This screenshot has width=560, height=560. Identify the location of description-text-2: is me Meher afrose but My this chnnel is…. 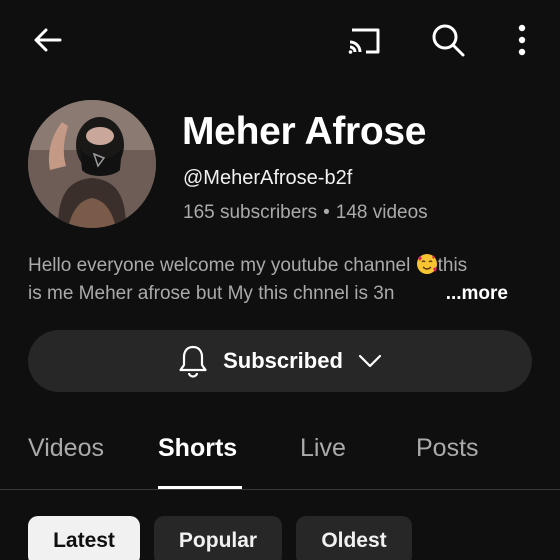
(211, 293).